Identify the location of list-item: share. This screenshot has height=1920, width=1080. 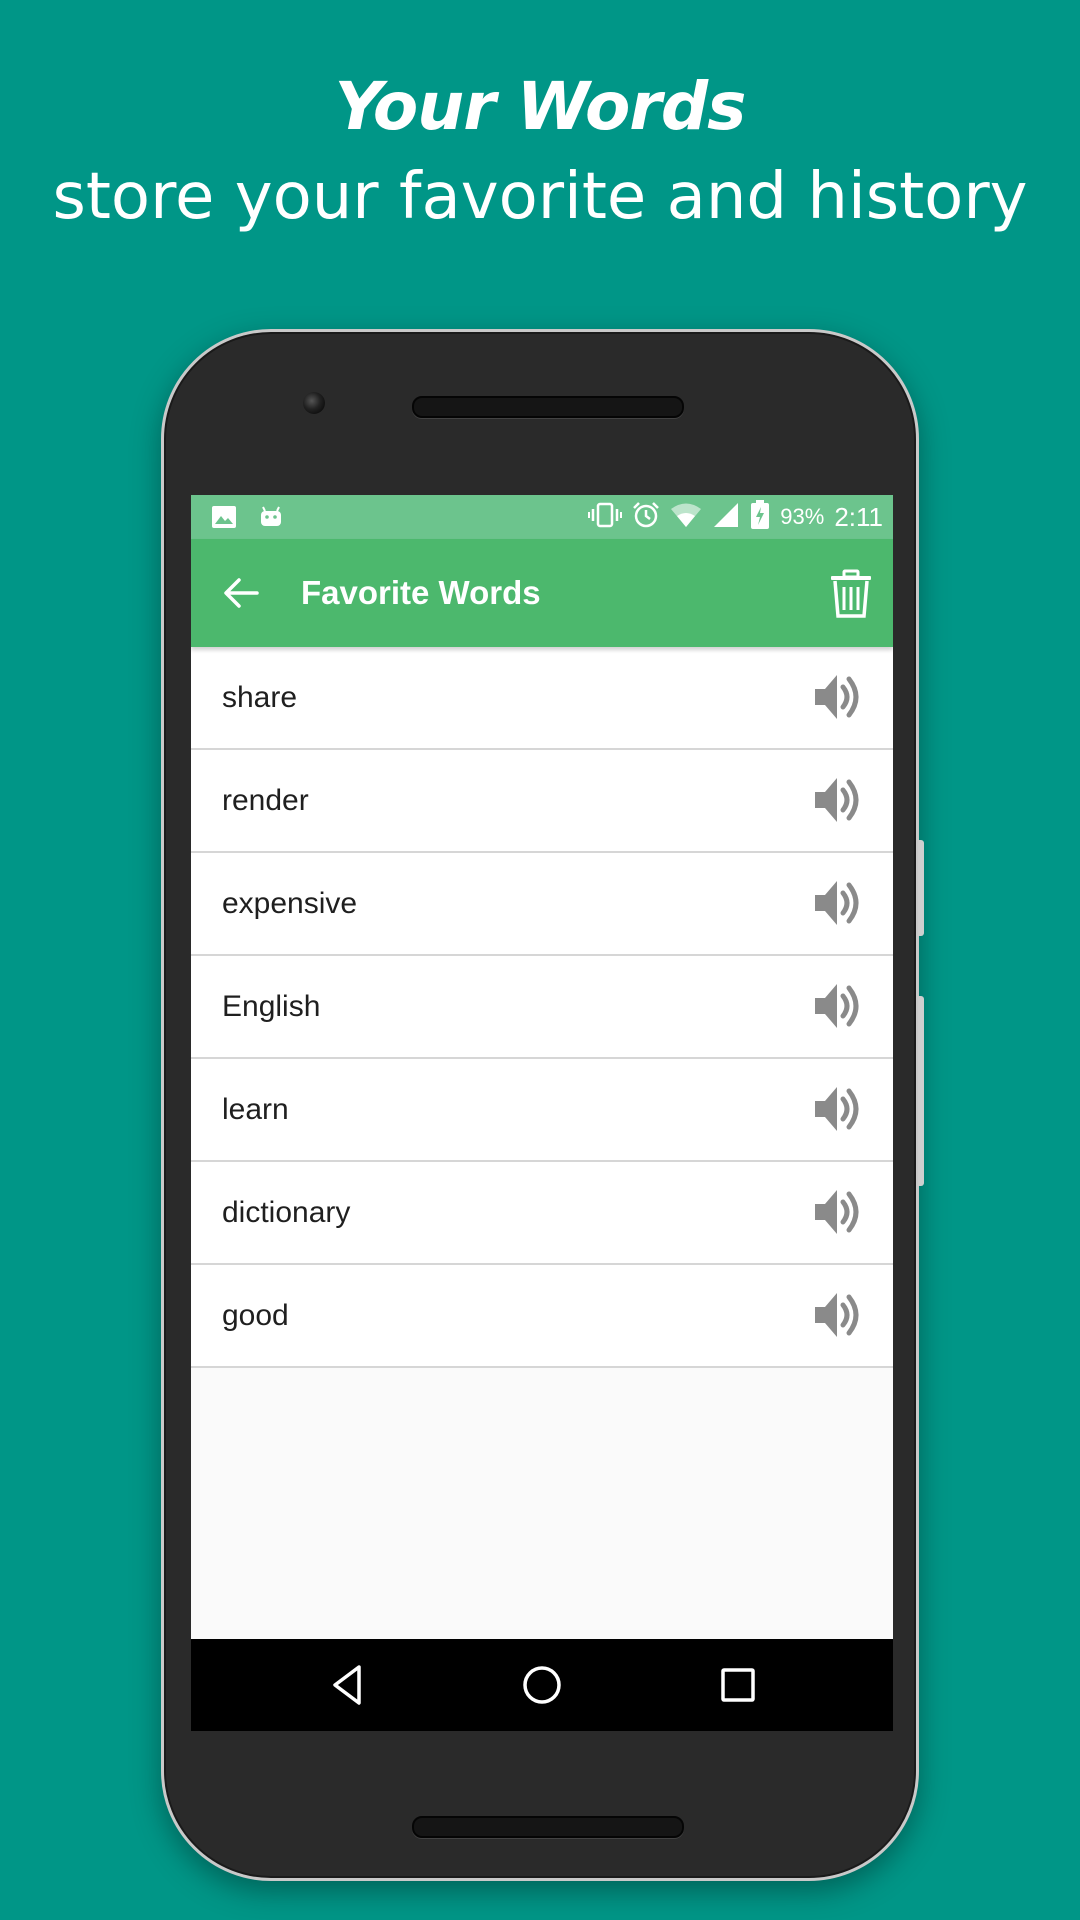
(542, 698).